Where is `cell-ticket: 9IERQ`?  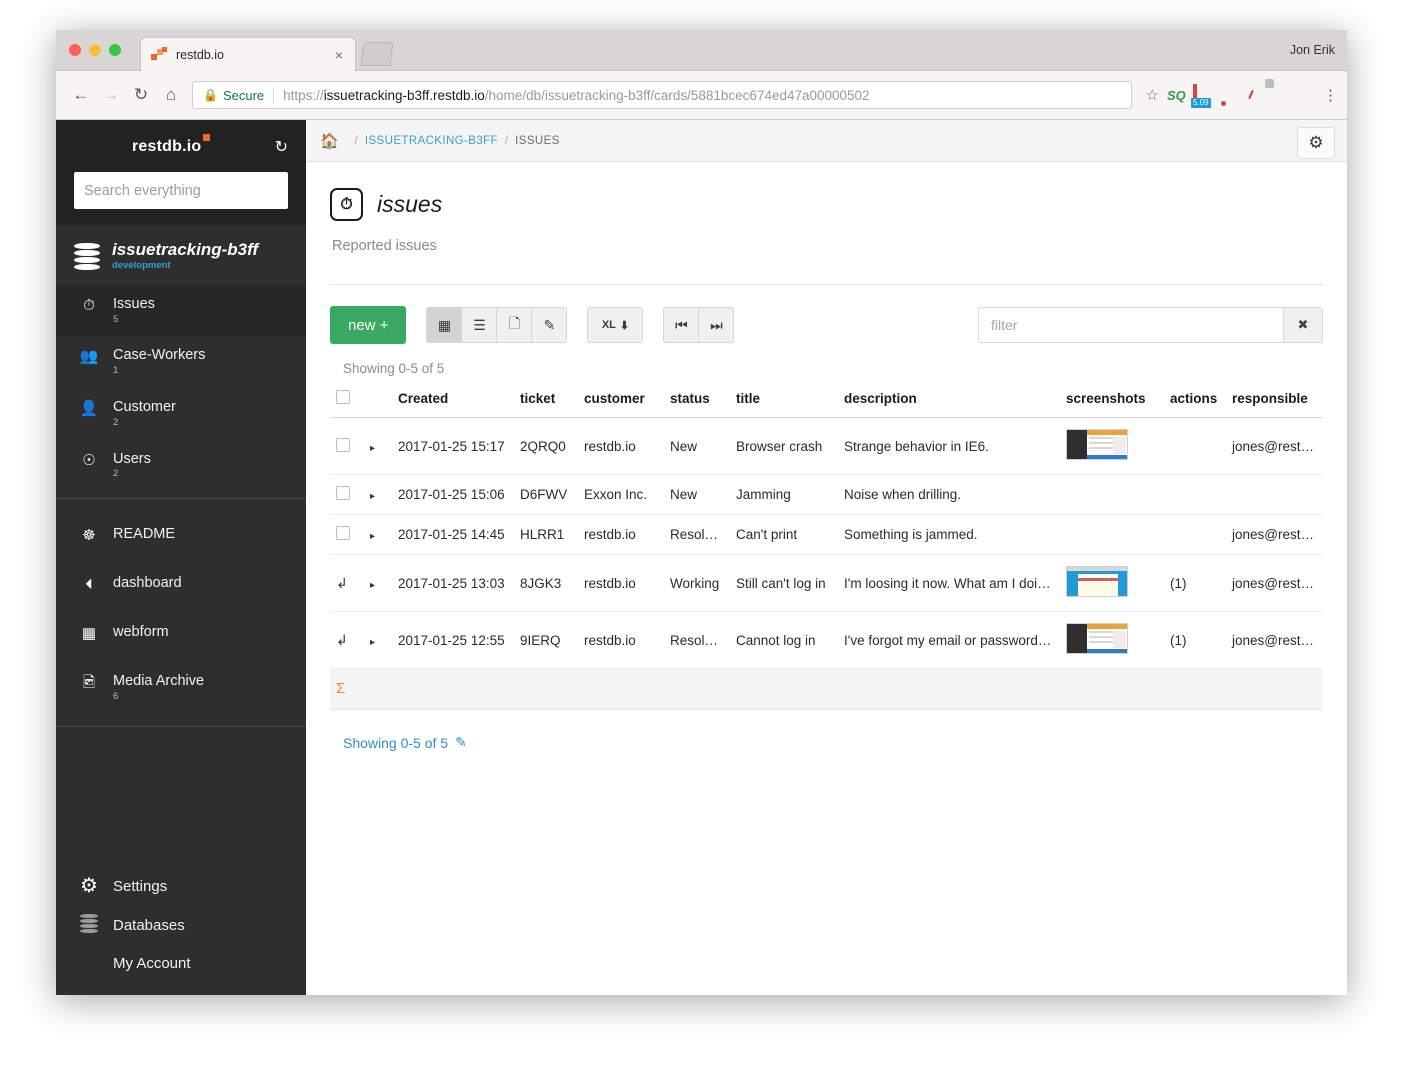 cell-ticket: 9IERQ is located at coordinates (546, 640).